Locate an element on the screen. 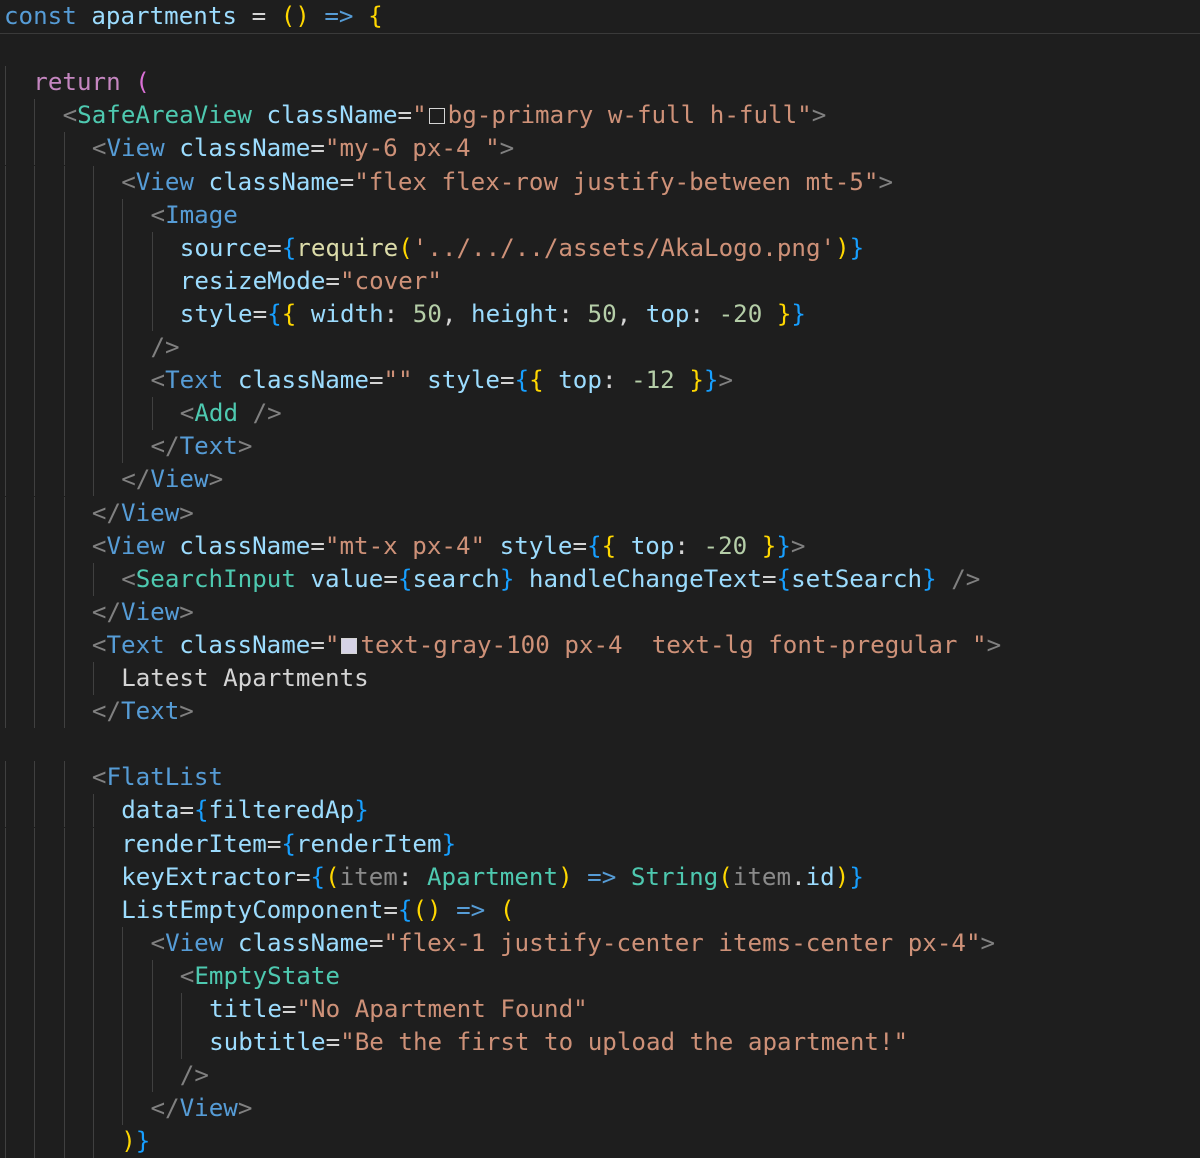  code-token: "No Apartment Found" is located at coordinates (442, 1009).